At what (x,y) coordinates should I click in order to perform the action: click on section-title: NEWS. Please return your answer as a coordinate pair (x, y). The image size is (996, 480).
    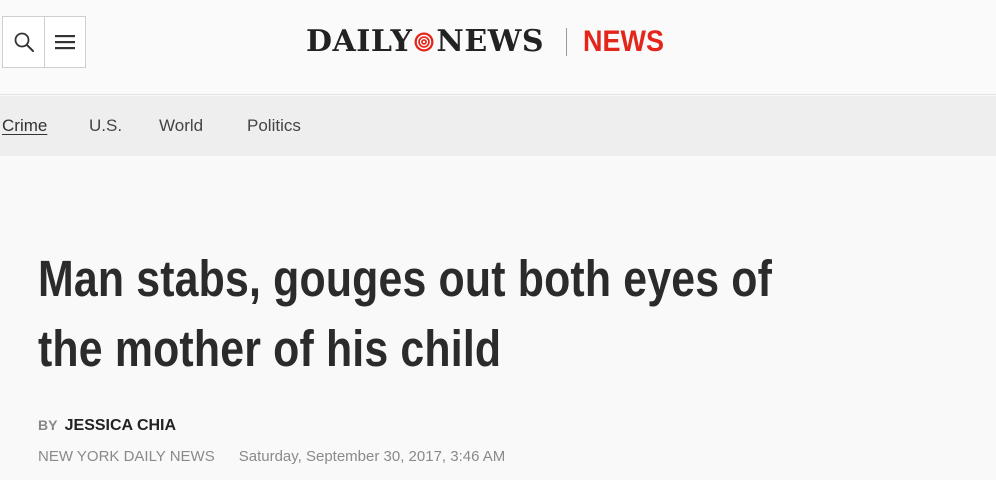
    Looking at the image, I should click on (623, 42).